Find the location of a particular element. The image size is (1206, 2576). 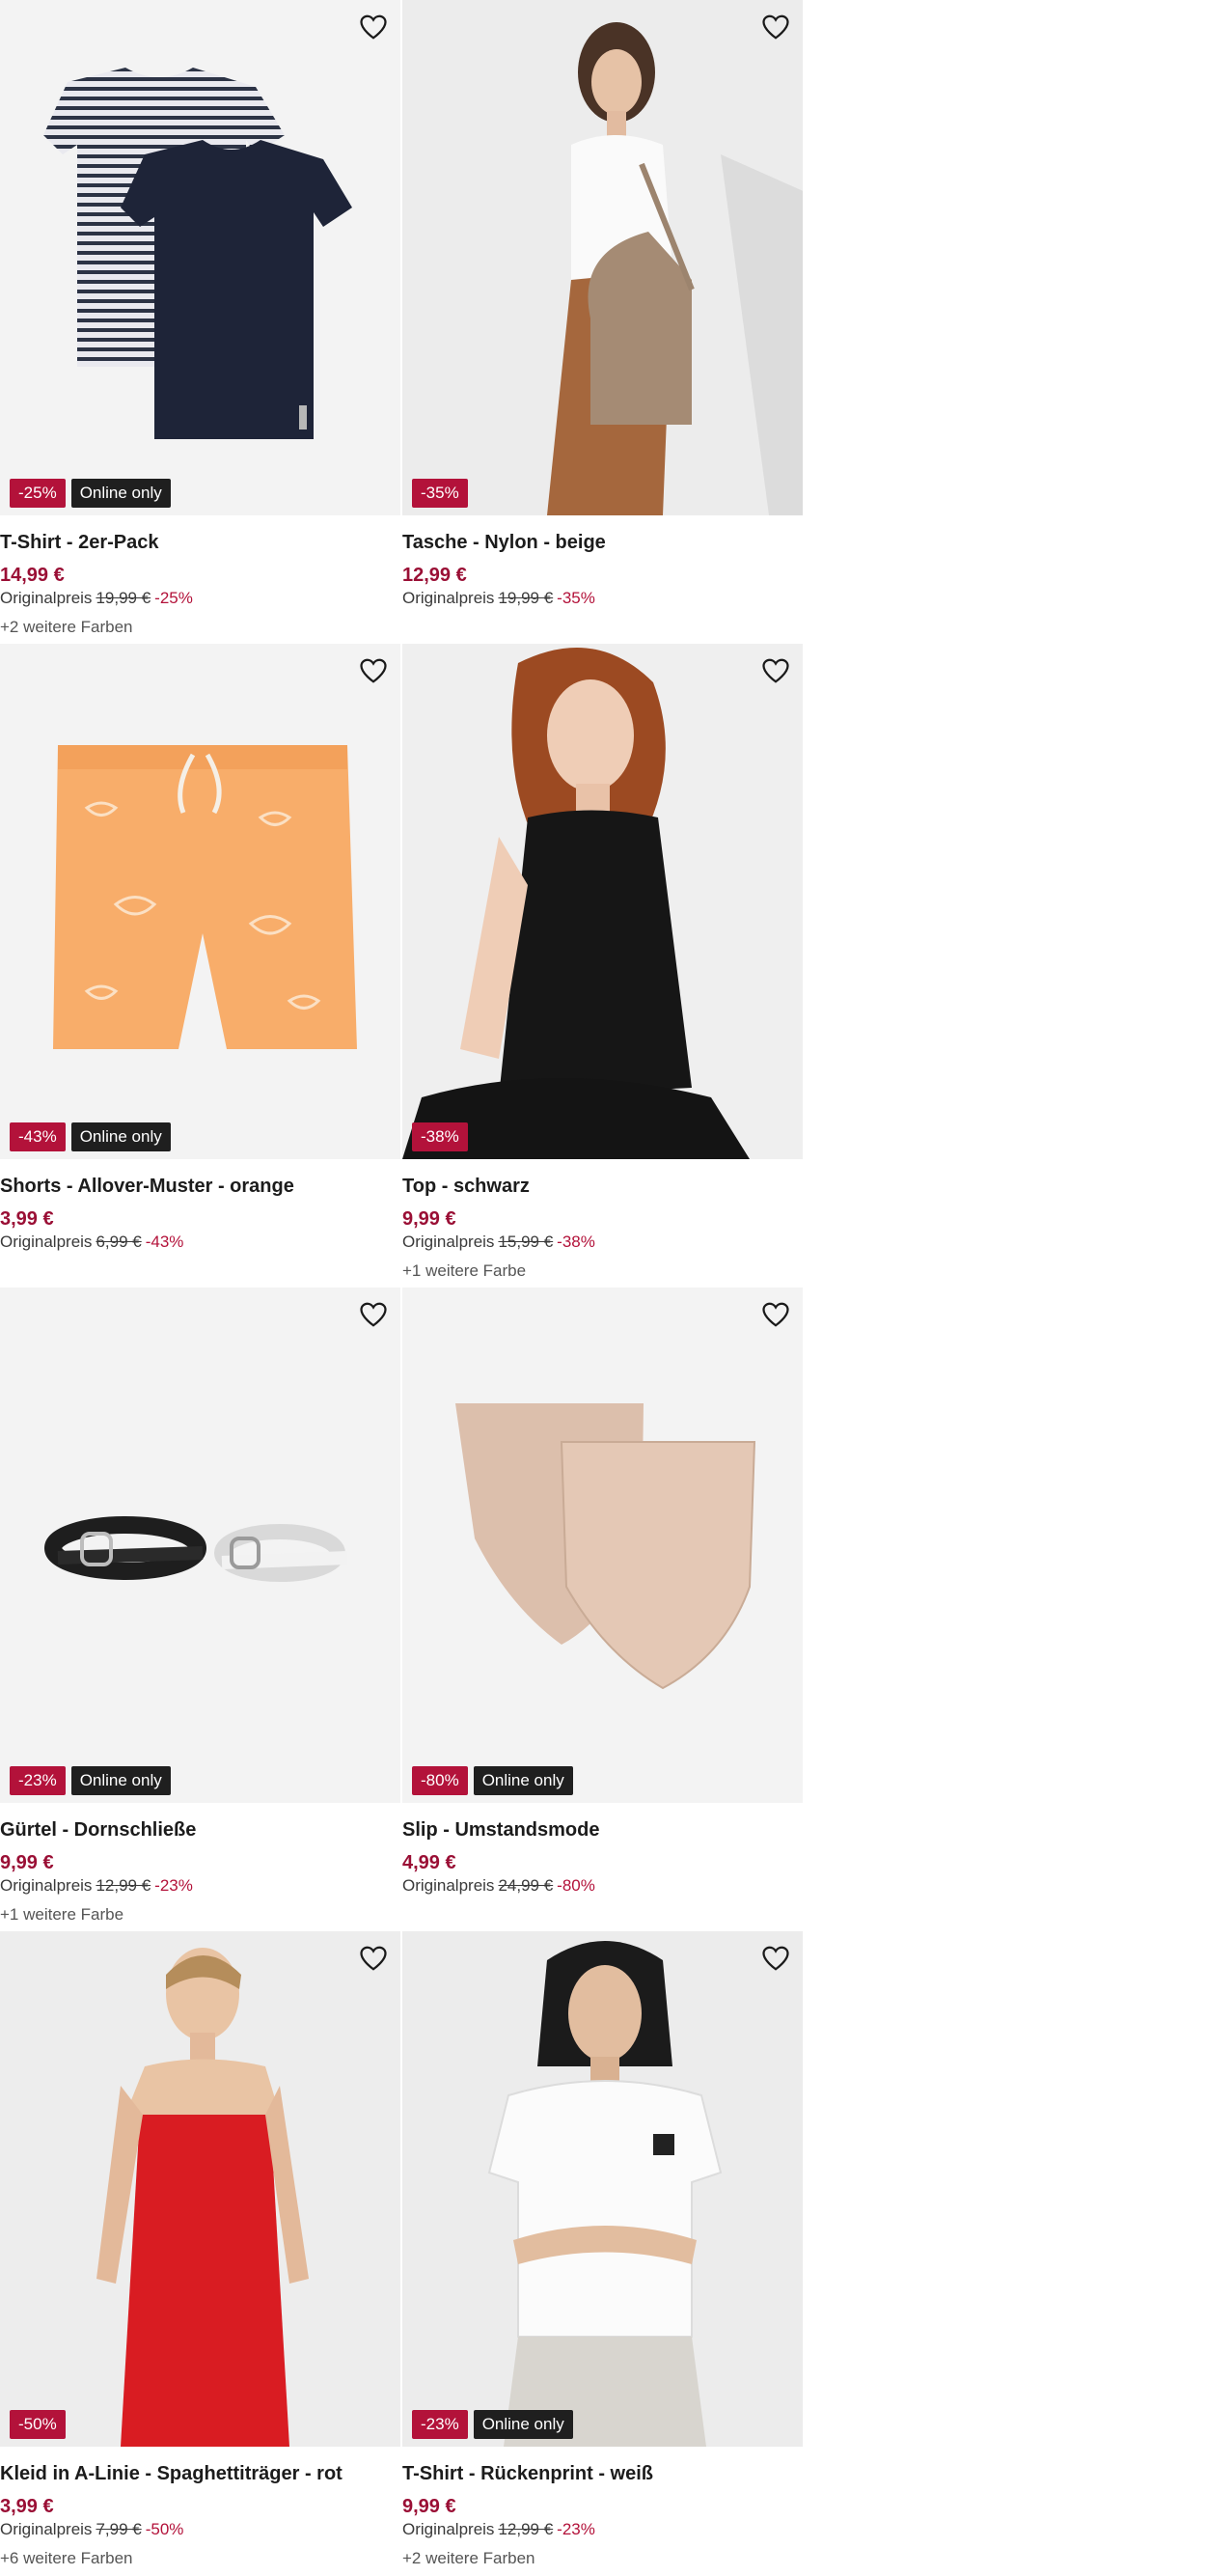

badges: -23% Online only is located at coordinates (492, 2424).